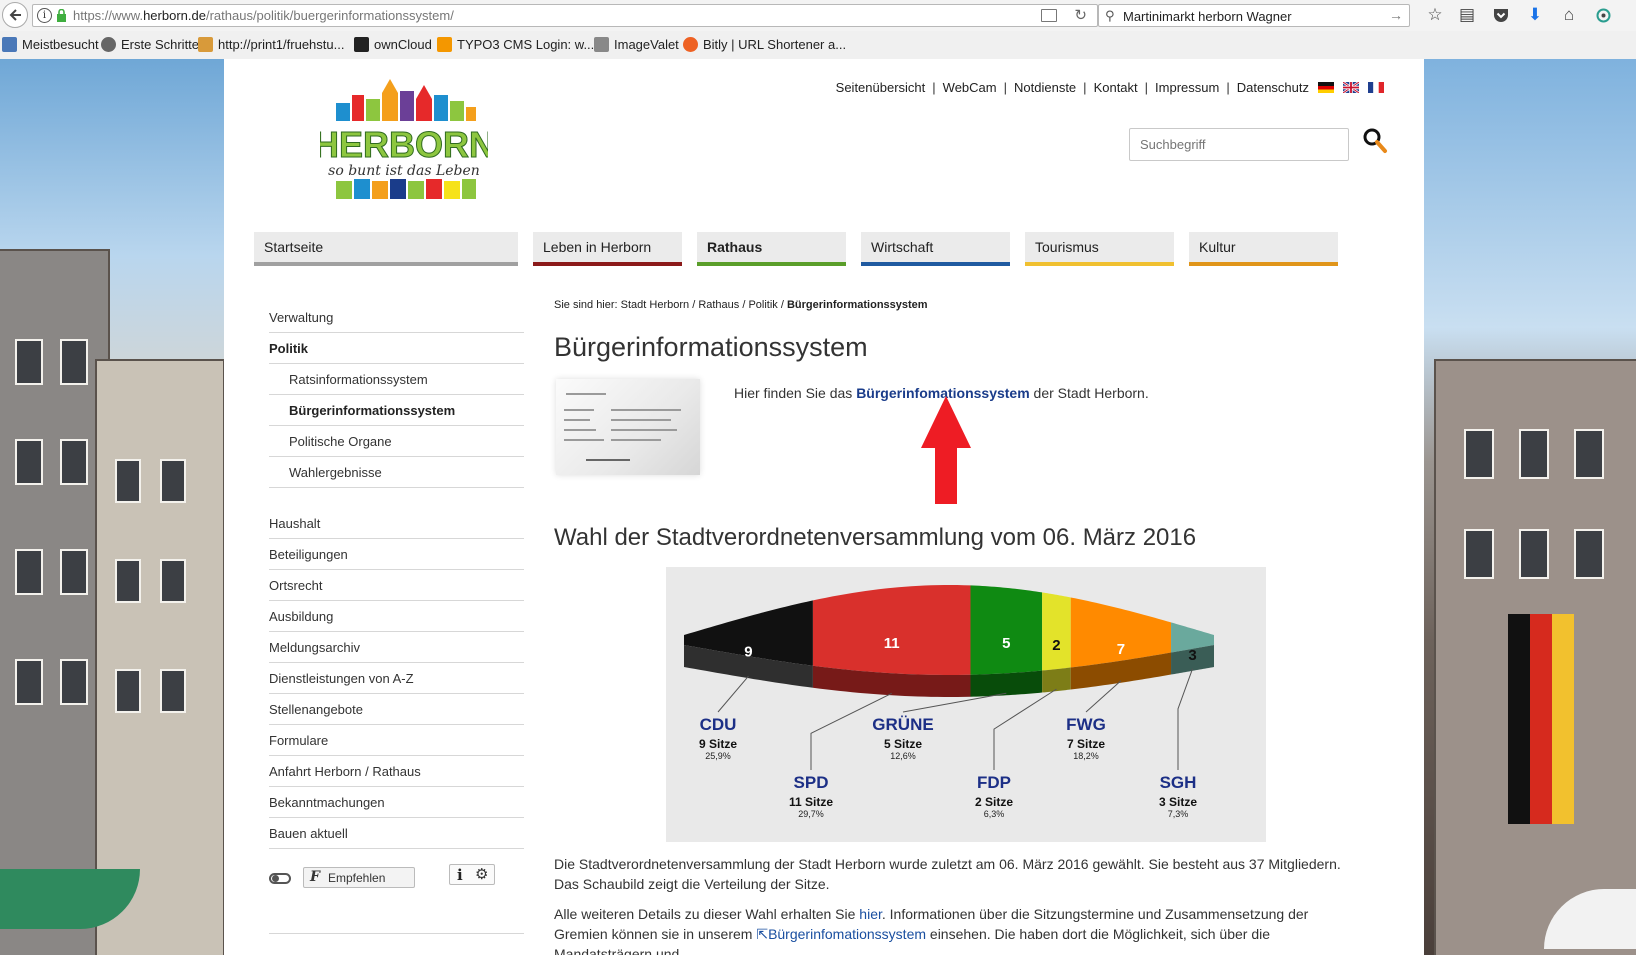 The width and height of the screenshot is (1636, 955). Describe the element at coordinates (1326, 87) in the screenshot. I see `german-flag-icon` at that location.